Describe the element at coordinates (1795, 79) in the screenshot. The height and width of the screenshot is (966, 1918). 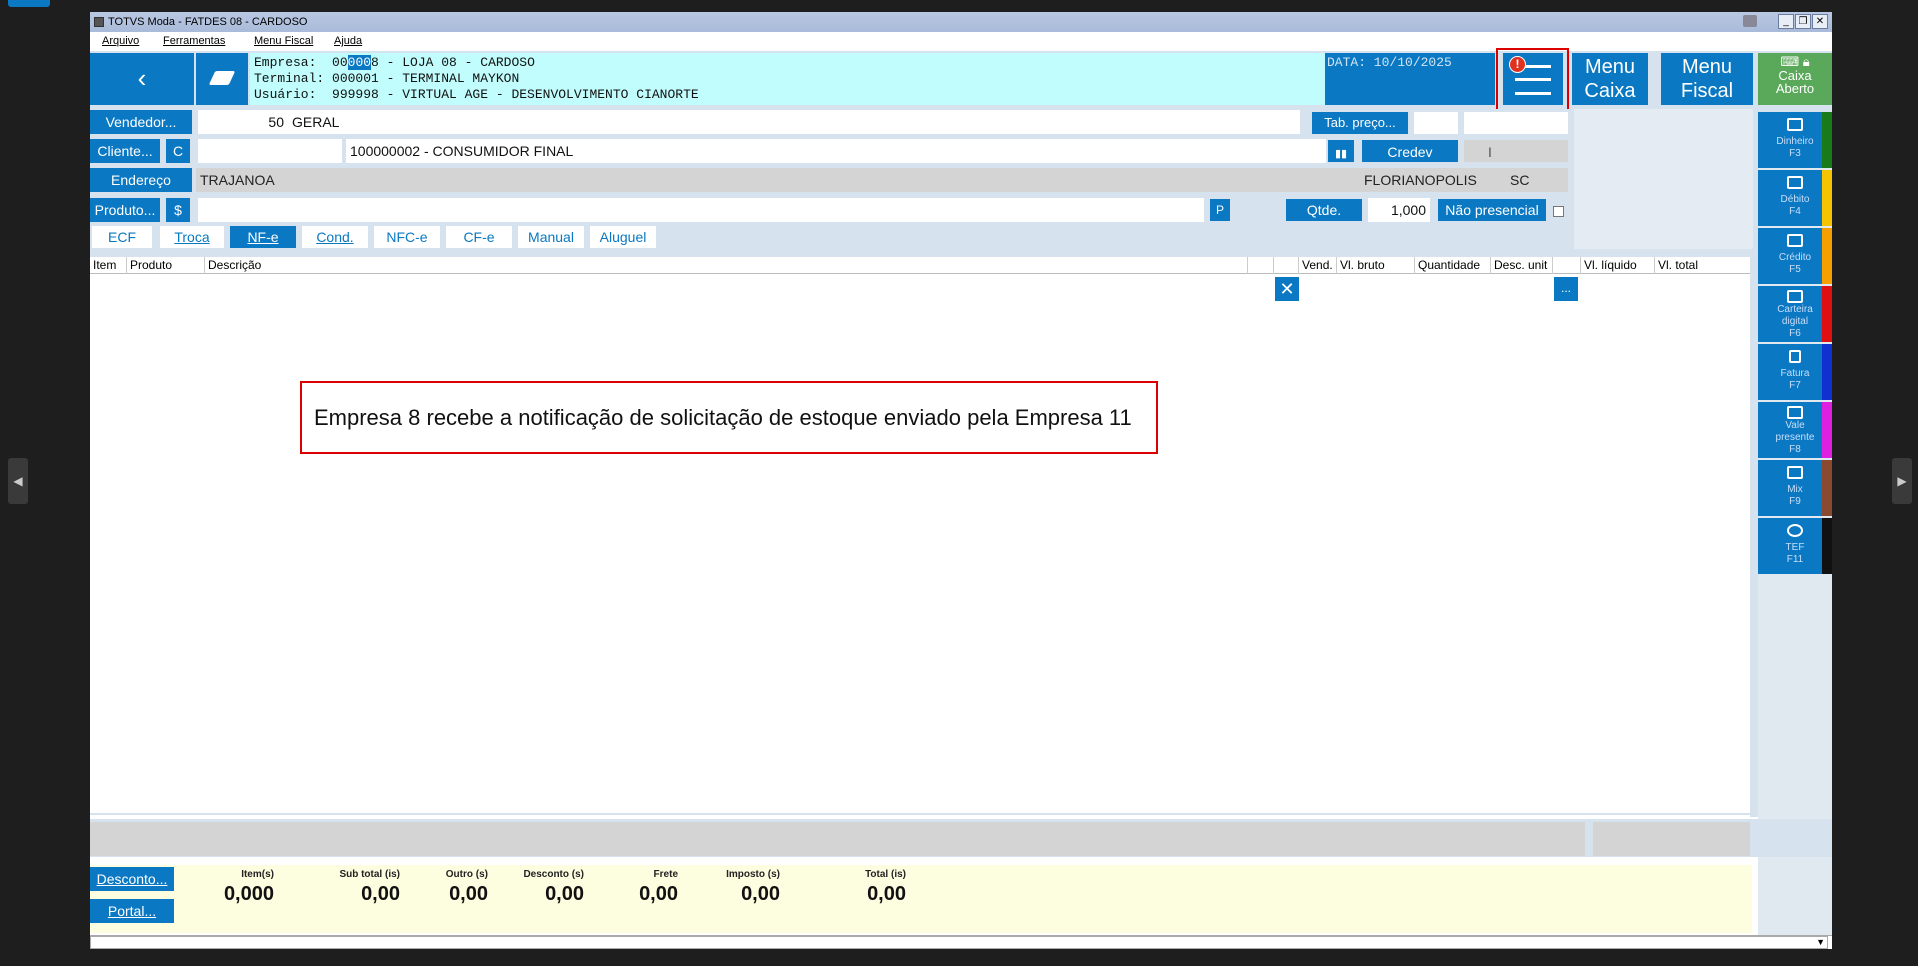
I see `caixa-aberto-button: ⌨ 🔒︎ Caixa Aberto` at that location.